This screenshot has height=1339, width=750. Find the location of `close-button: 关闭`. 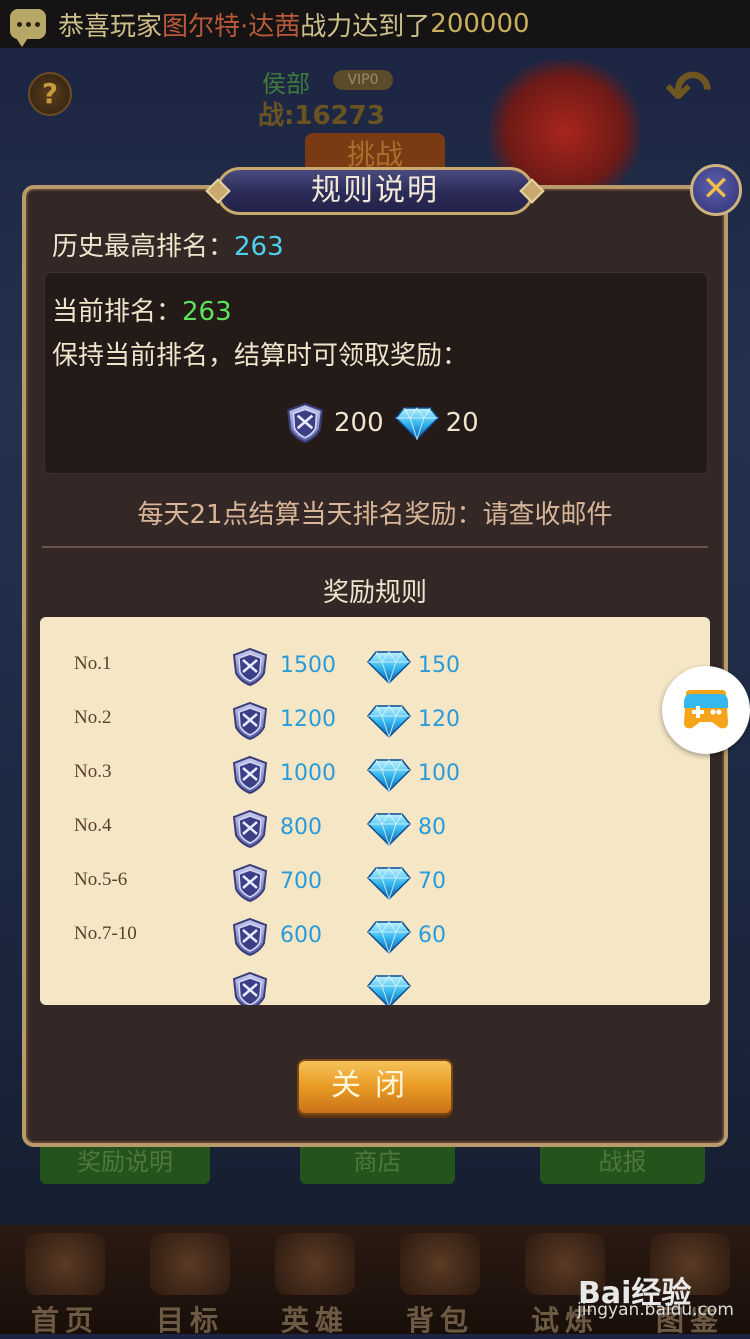

close-button: 关闭 is located at coordinates (375, 1087).